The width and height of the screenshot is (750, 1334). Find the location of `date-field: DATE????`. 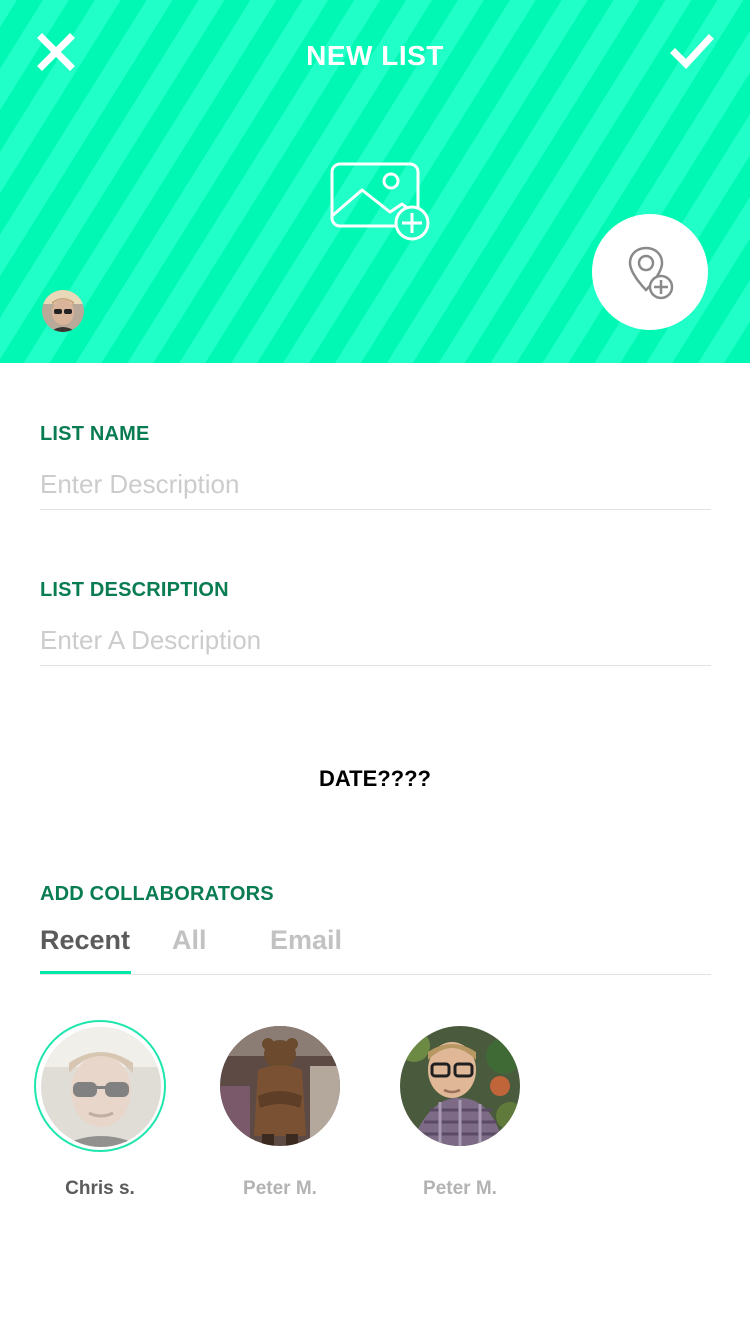

date-field: DATE???? is located at coordinates (375, 779).